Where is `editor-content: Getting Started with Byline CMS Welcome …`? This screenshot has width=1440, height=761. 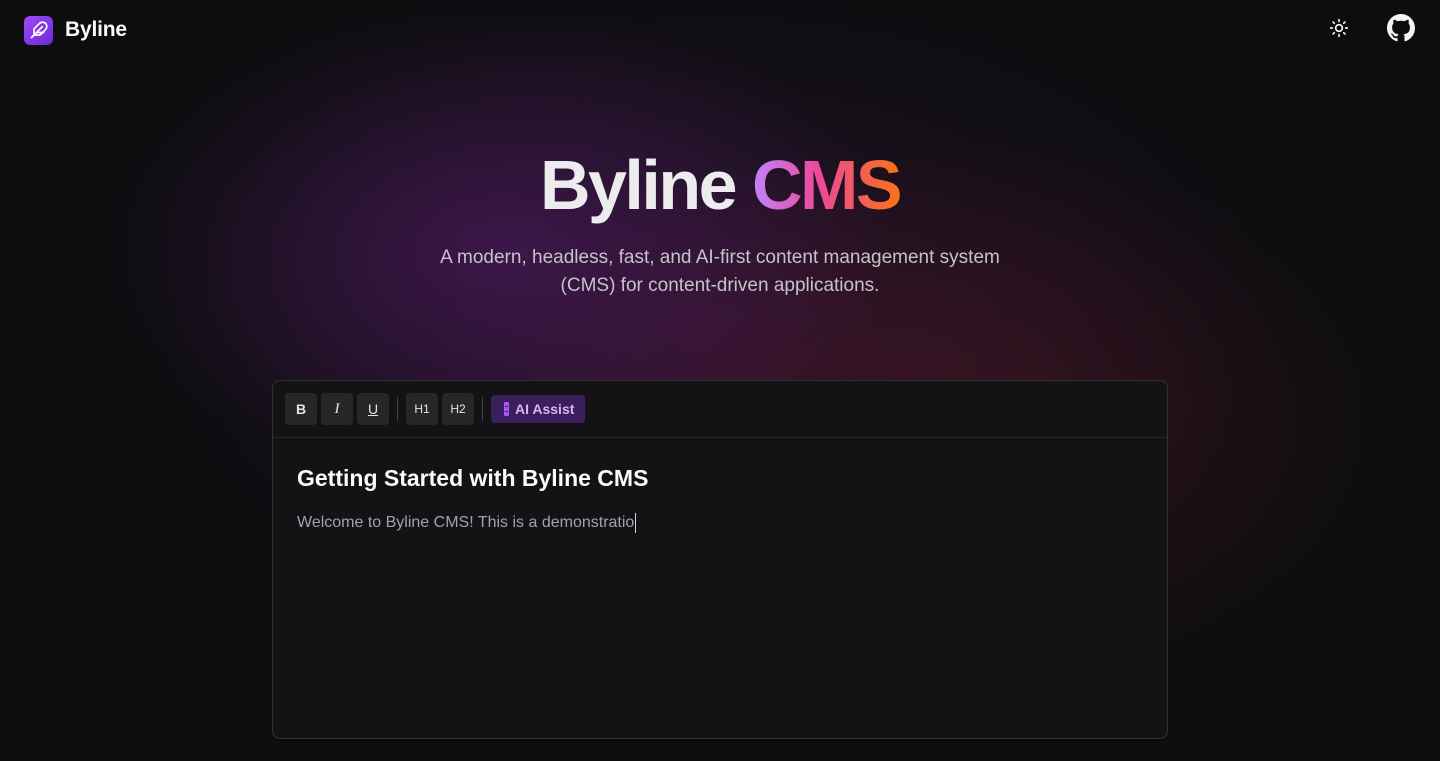
editor-content: Getting Started with Byline CMS Welcome … is located at coordinates (720, 497).